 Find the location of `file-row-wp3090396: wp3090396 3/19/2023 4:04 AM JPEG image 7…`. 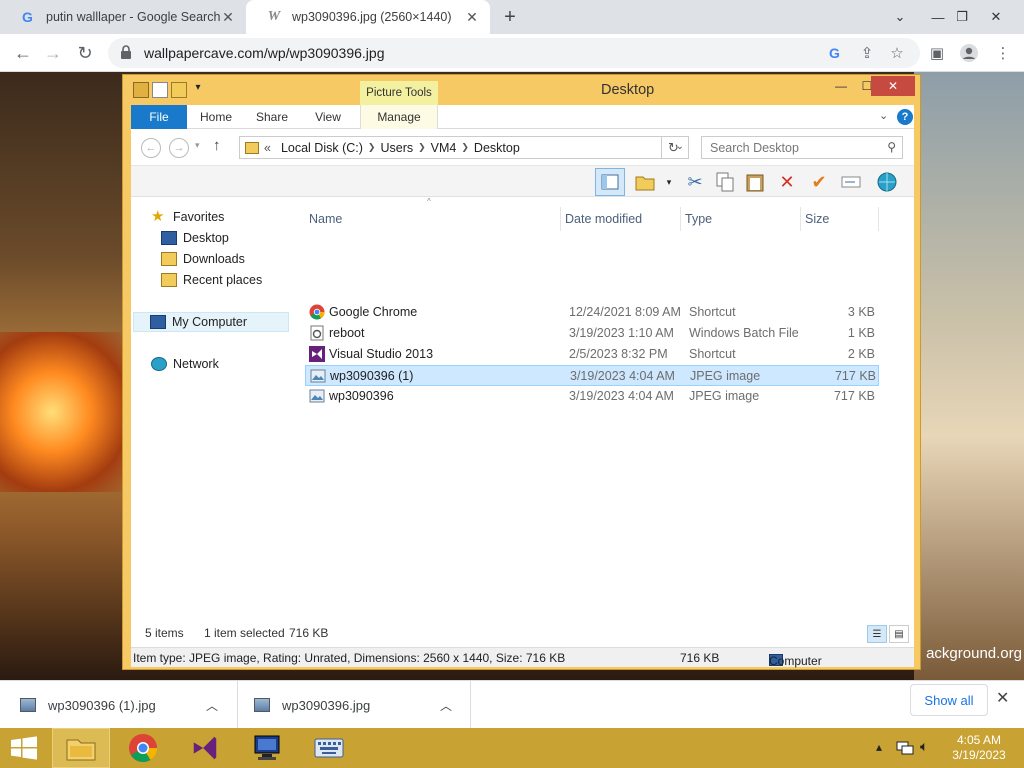

file-row-wp3090396: wp3090396 3/19/2023 4:04 AM JPEG image 7… is located at coordinates (592, 396).